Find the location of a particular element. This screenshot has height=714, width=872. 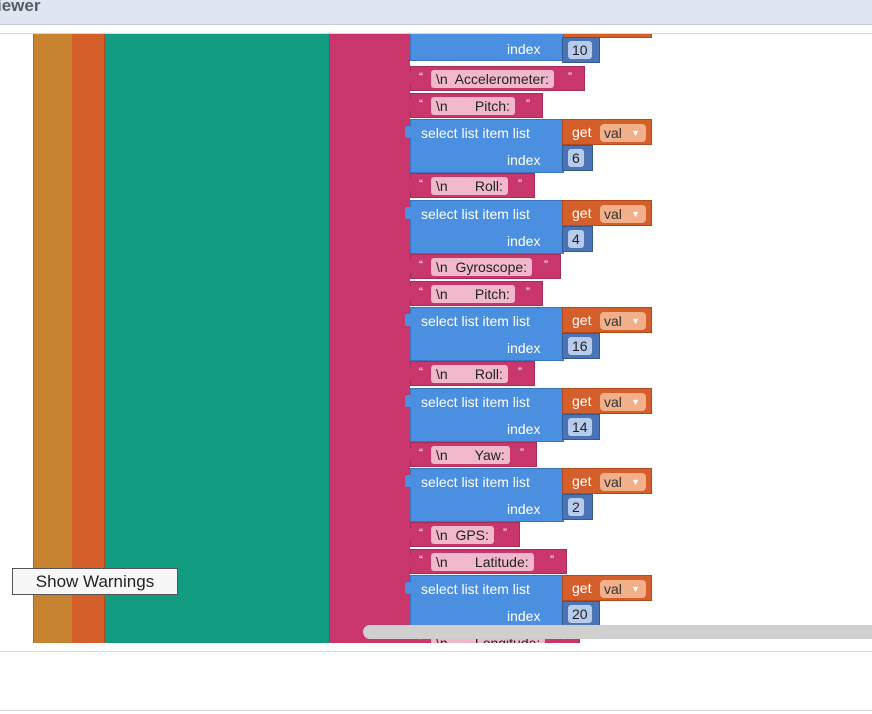

number-block: 16 is located at coordinates (581, 346).